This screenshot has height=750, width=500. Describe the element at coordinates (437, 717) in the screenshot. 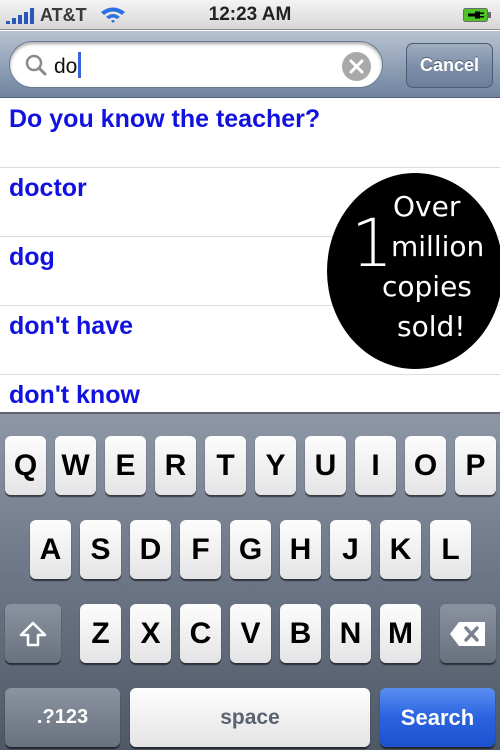

I see `search-key: Search` at that location.